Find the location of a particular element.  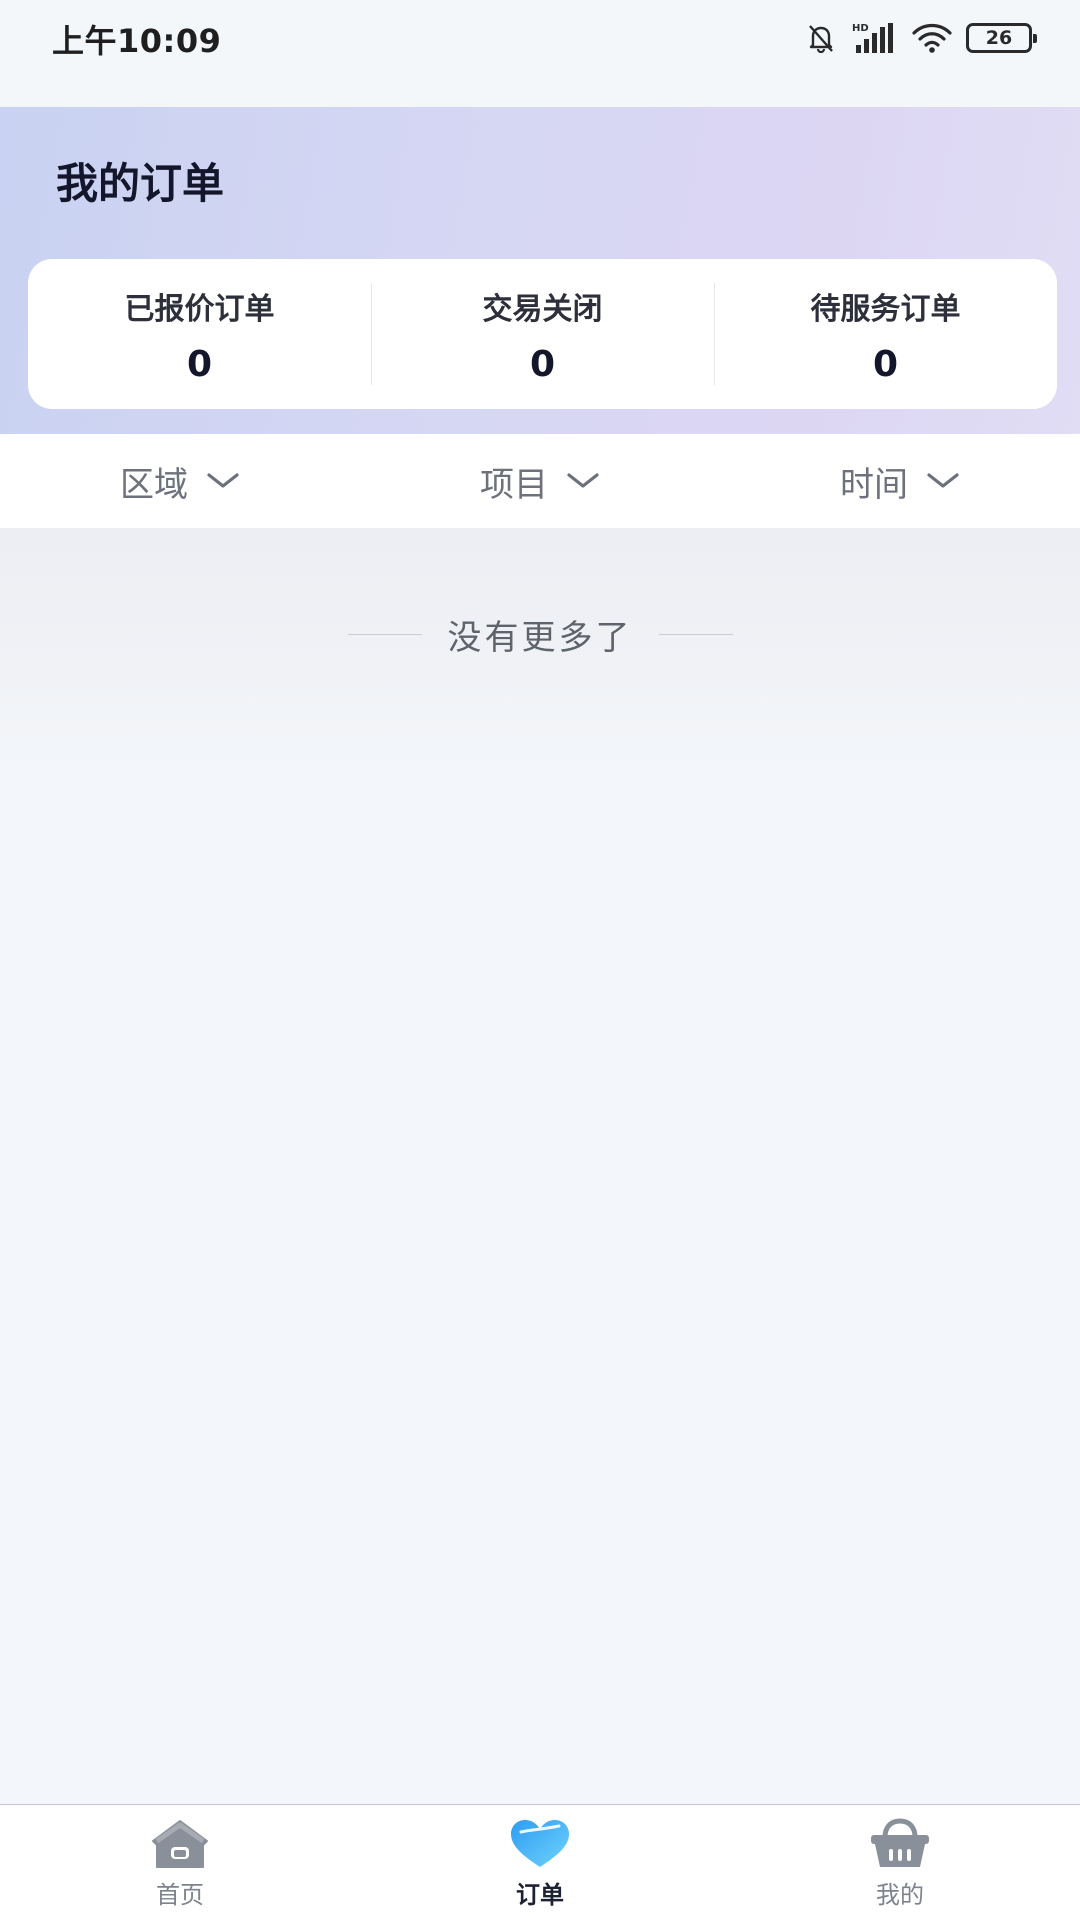

status-bar: 上午10:09 HD 26 is located at coordinates (540, 53).